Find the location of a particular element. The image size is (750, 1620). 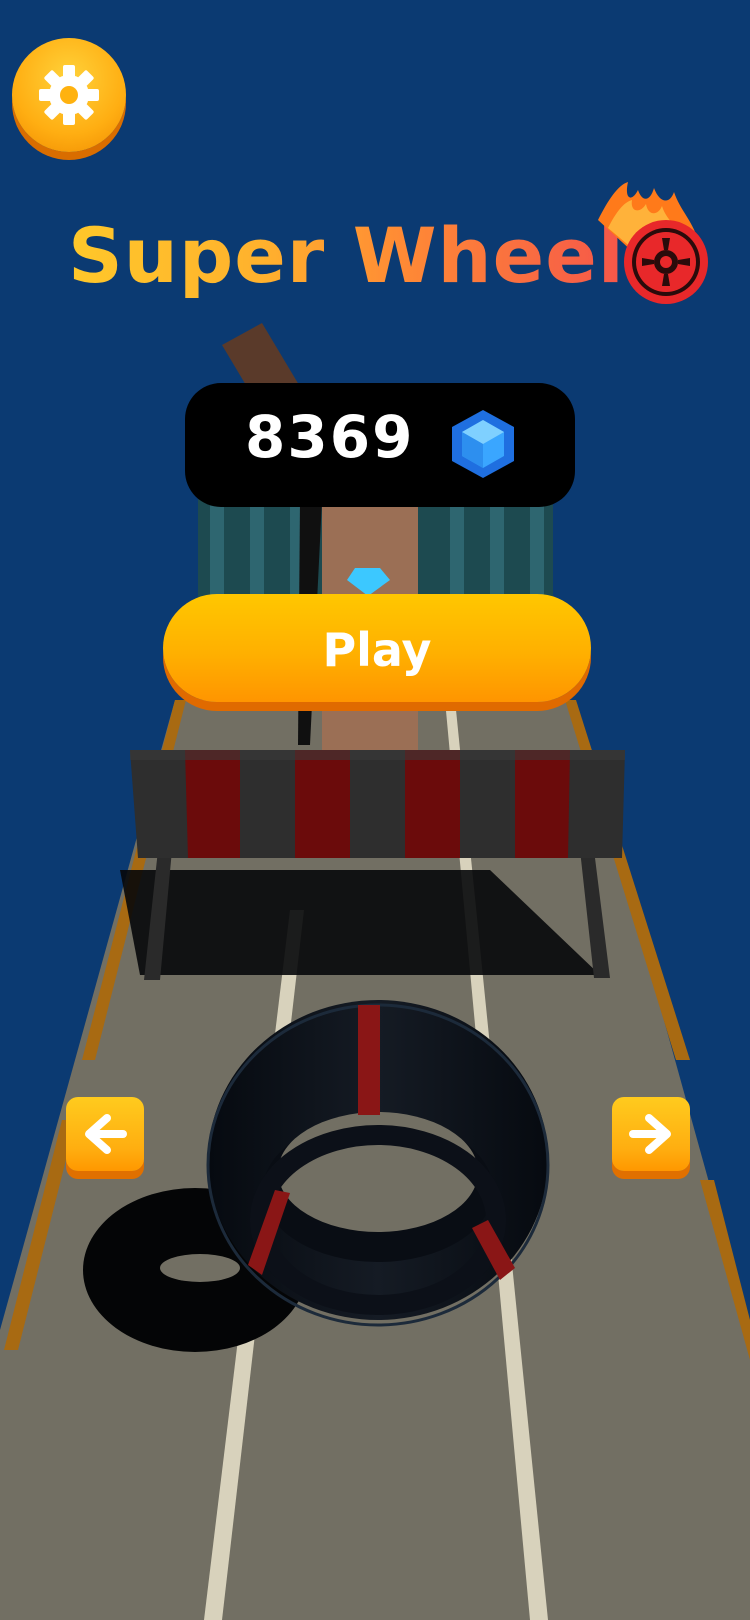

game-title-text: Super Wheel is located at coordinates (346, 255).